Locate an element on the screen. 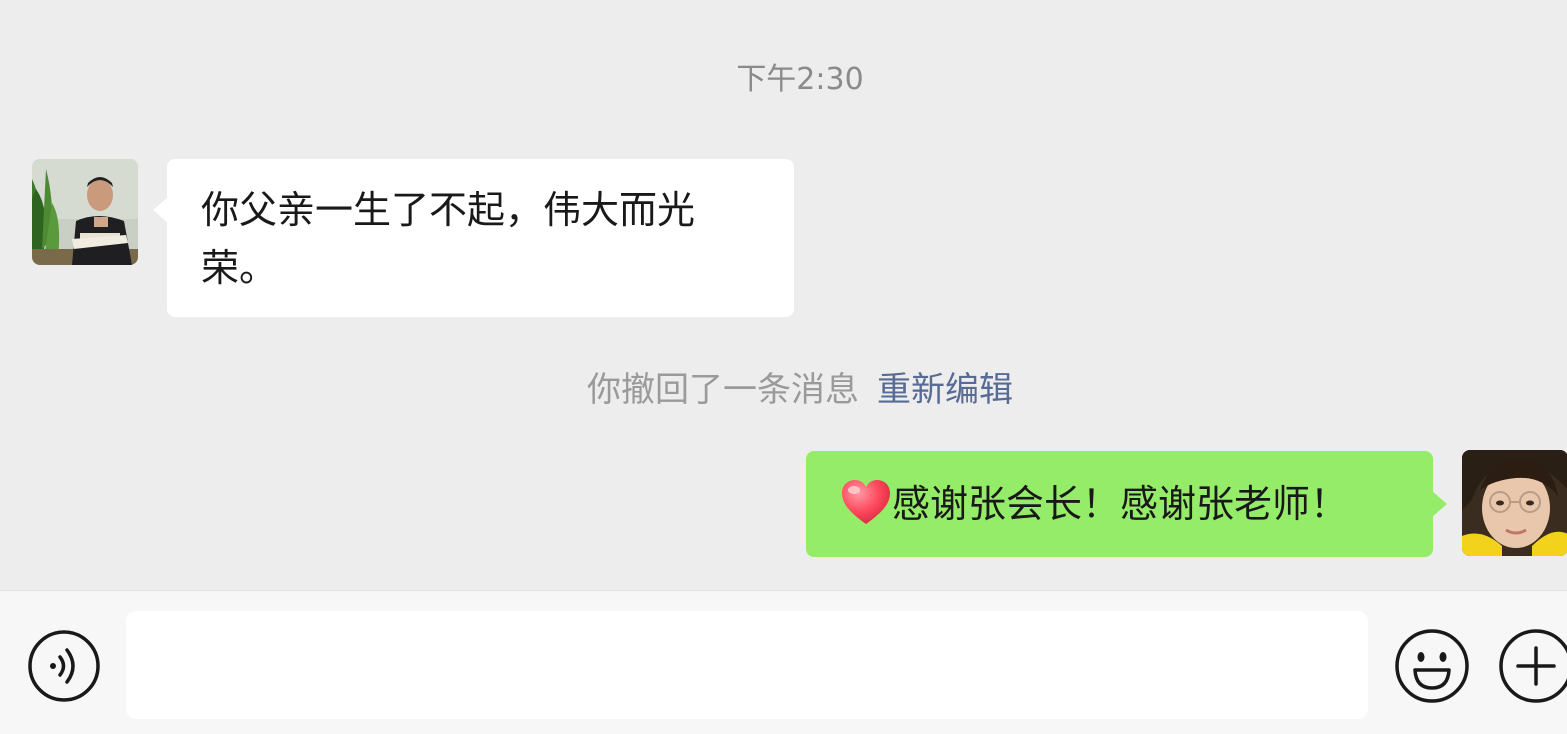  outgoing-message-bubble: 感谢张会长！感谢张老师！ is located at coordinates (1126, 504).